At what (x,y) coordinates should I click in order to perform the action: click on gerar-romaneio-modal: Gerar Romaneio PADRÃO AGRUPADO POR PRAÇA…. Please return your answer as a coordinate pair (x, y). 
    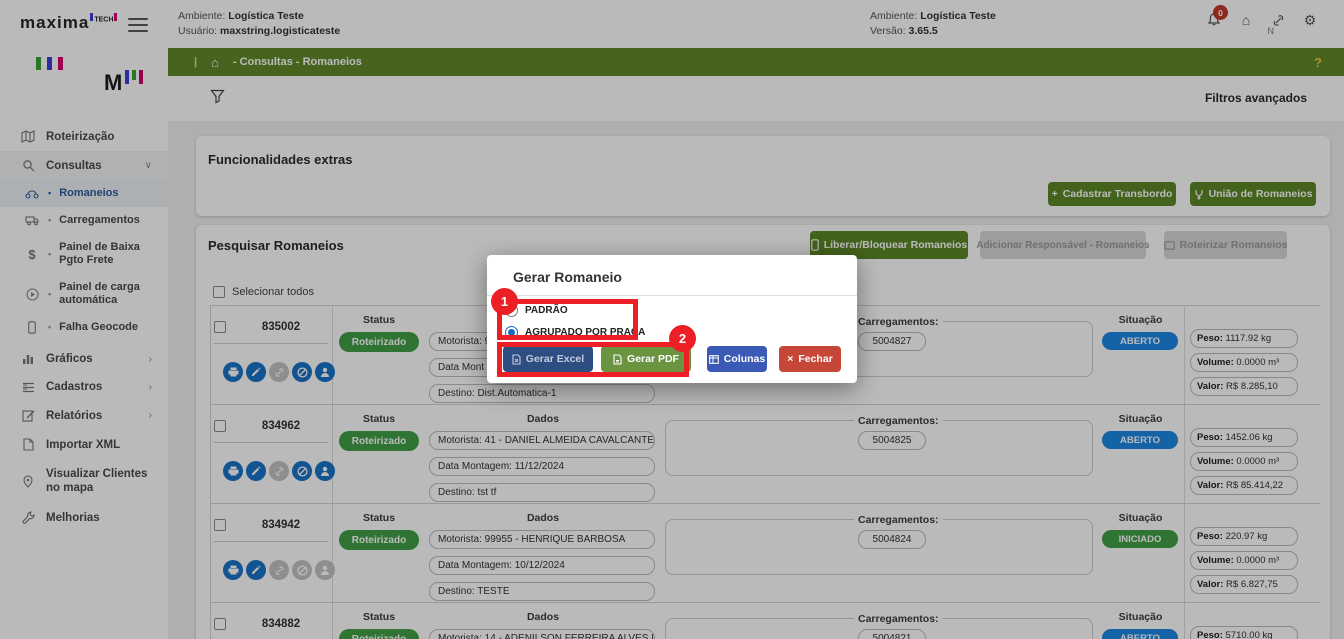
    Looking at the image, I should click on (672, 319).